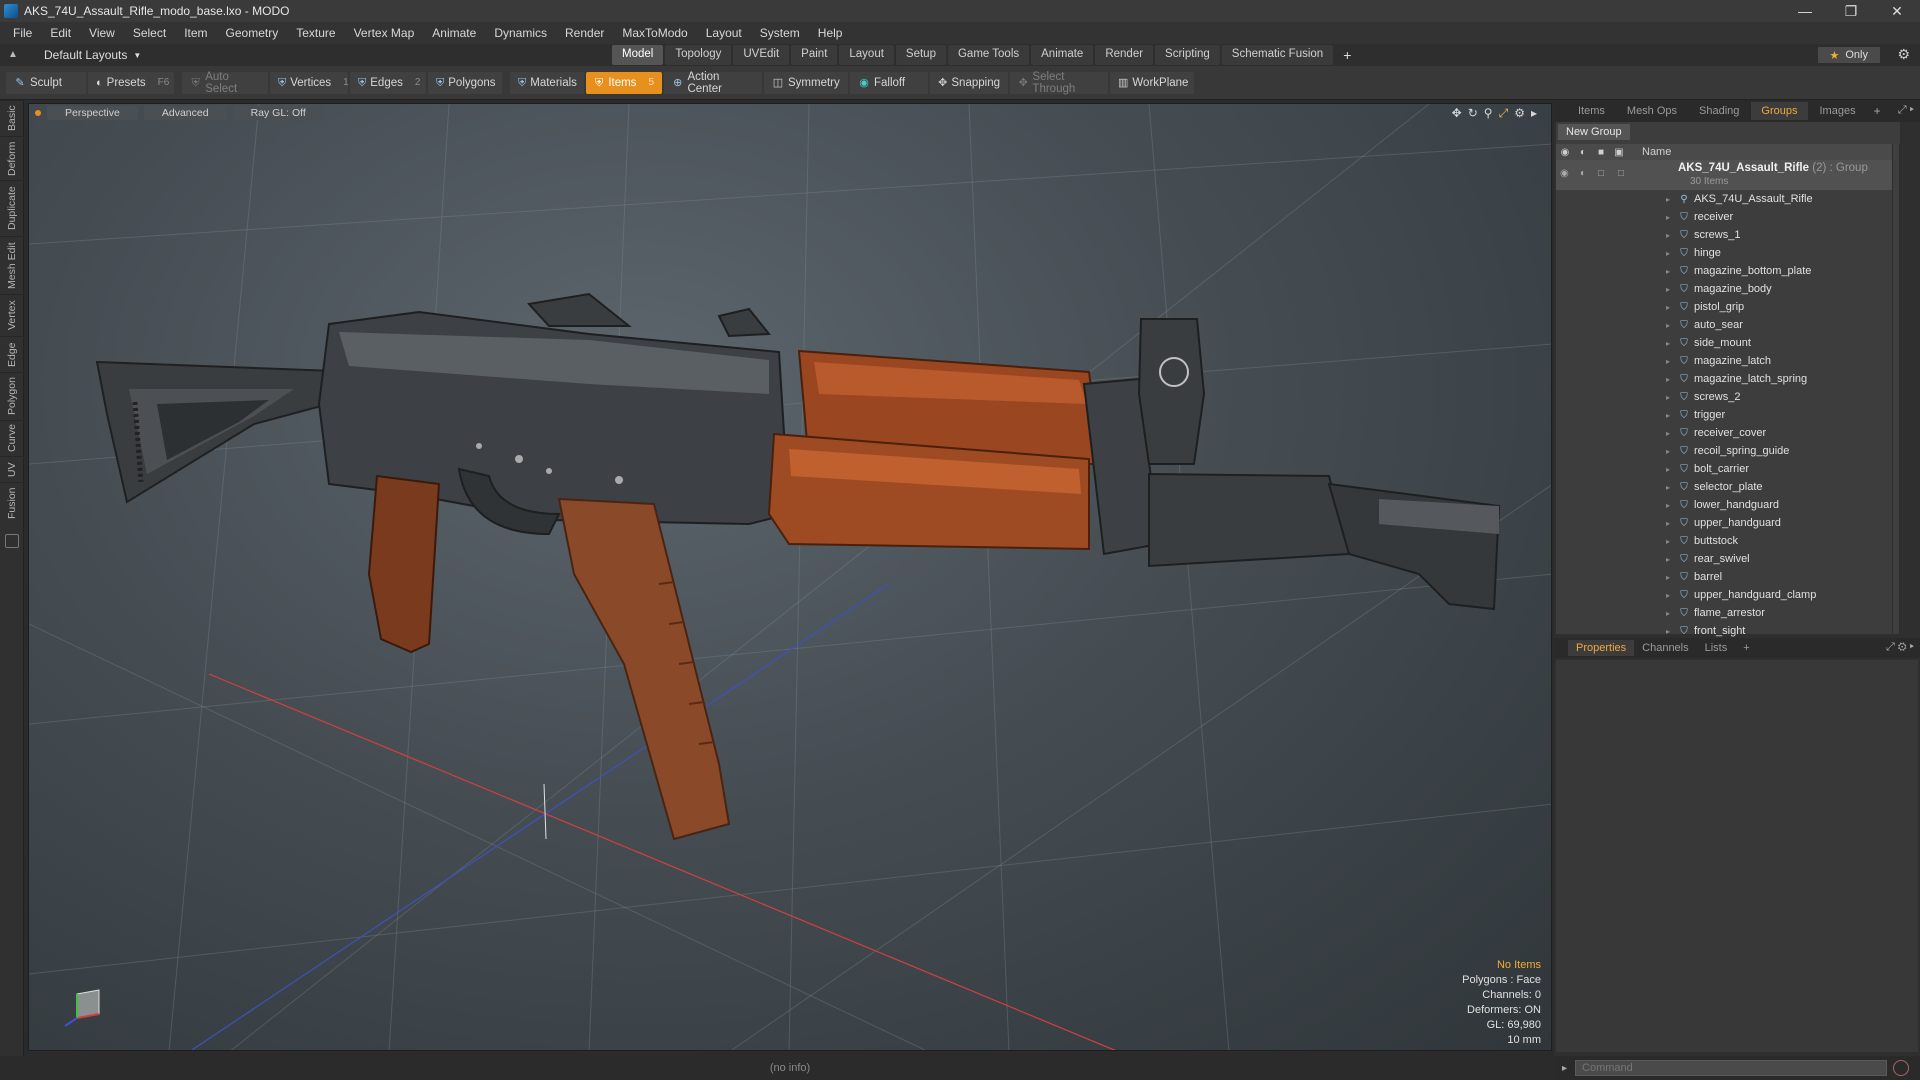 The width and height of the screenshot is (1920, 1080). I want to click on edges-button: ⛨ Edges 2, so click(388, 82).